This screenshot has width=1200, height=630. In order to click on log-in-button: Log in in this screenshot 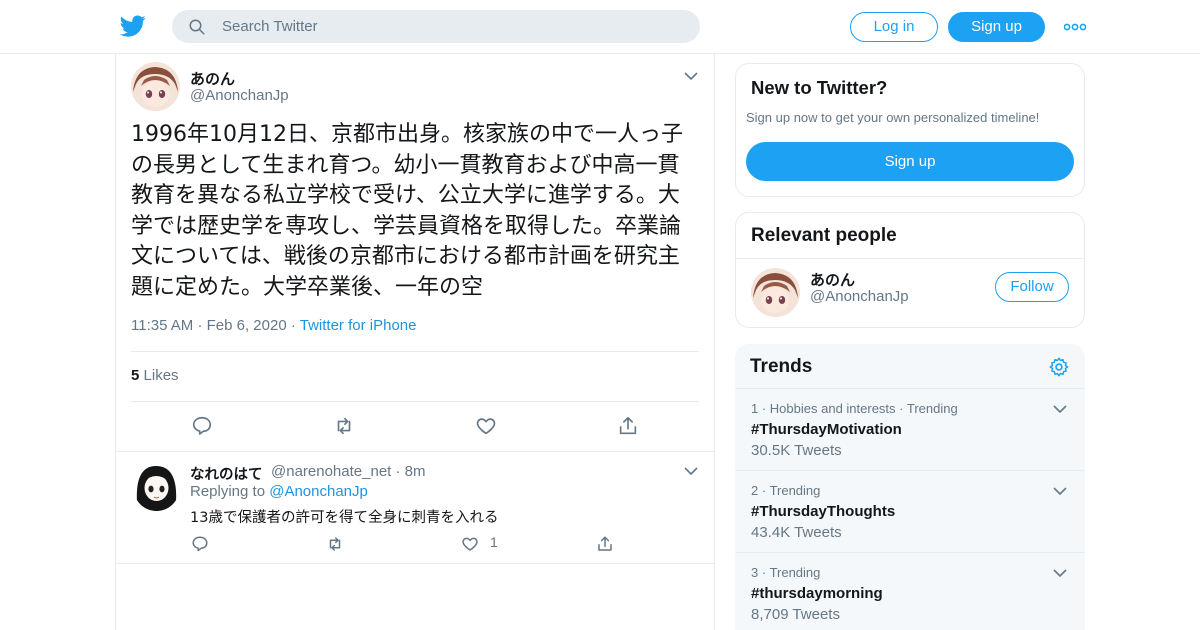, I will do `click(894, 27)`.